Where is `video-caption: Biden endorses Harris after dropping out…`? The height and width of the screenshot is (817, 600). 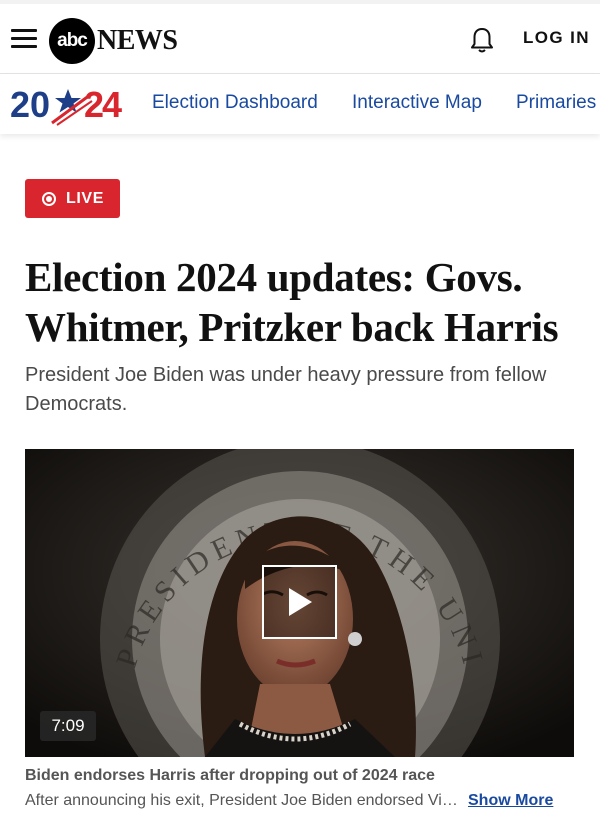
video-caption: Biden endorses Harris after dropping out… is located at coordinates (230, 775).